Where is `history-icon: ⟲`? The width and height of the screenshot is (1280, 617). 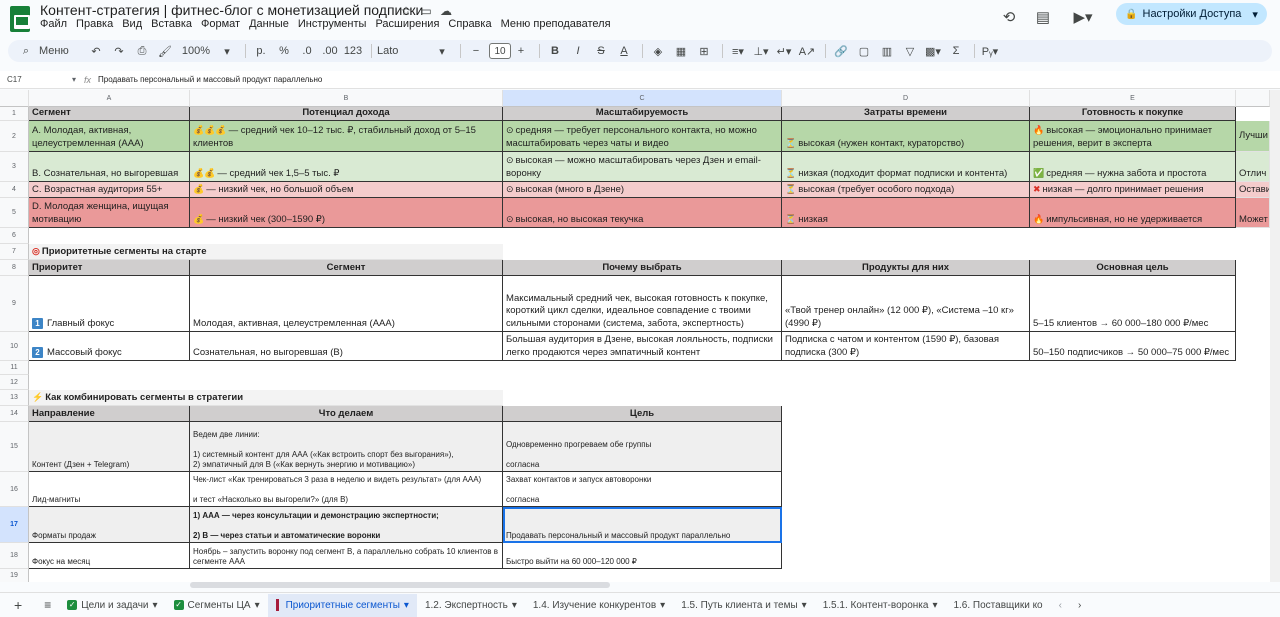
history-icon: ⟲ is located at coordinates (1009, 17).